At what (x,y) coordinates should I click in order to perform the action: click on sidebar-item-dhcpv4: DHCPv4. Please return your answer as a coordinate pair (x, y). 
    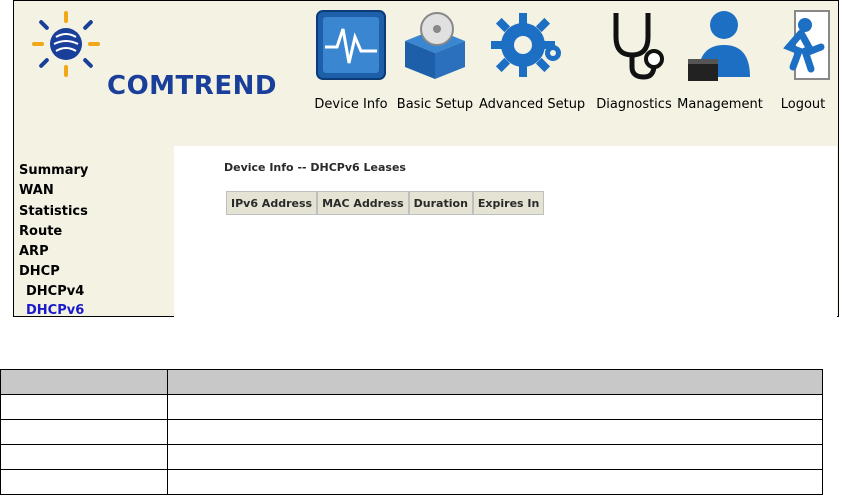
    Looking at the image, I should click on (55, 291).